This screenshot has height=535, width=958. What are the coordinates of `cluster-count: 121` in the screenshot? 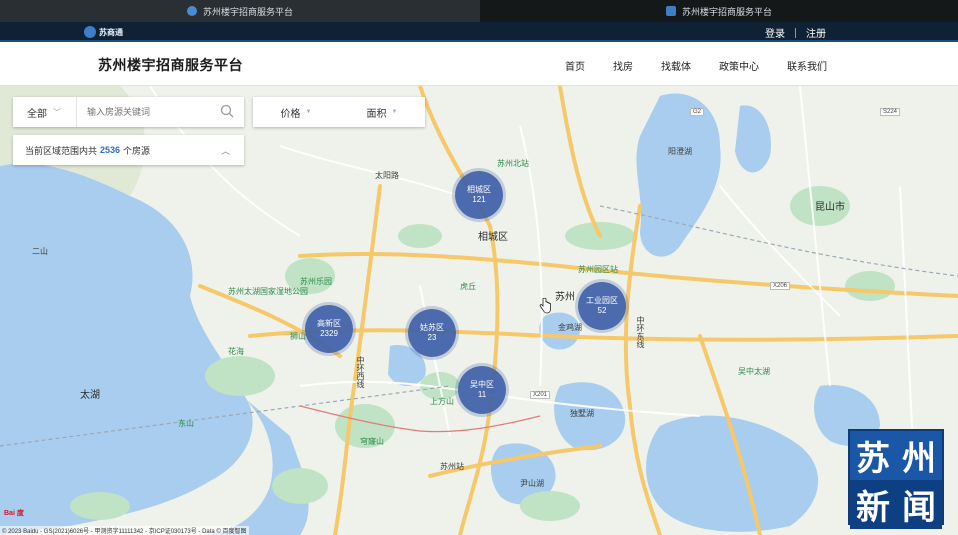 It's located at (479, 199).